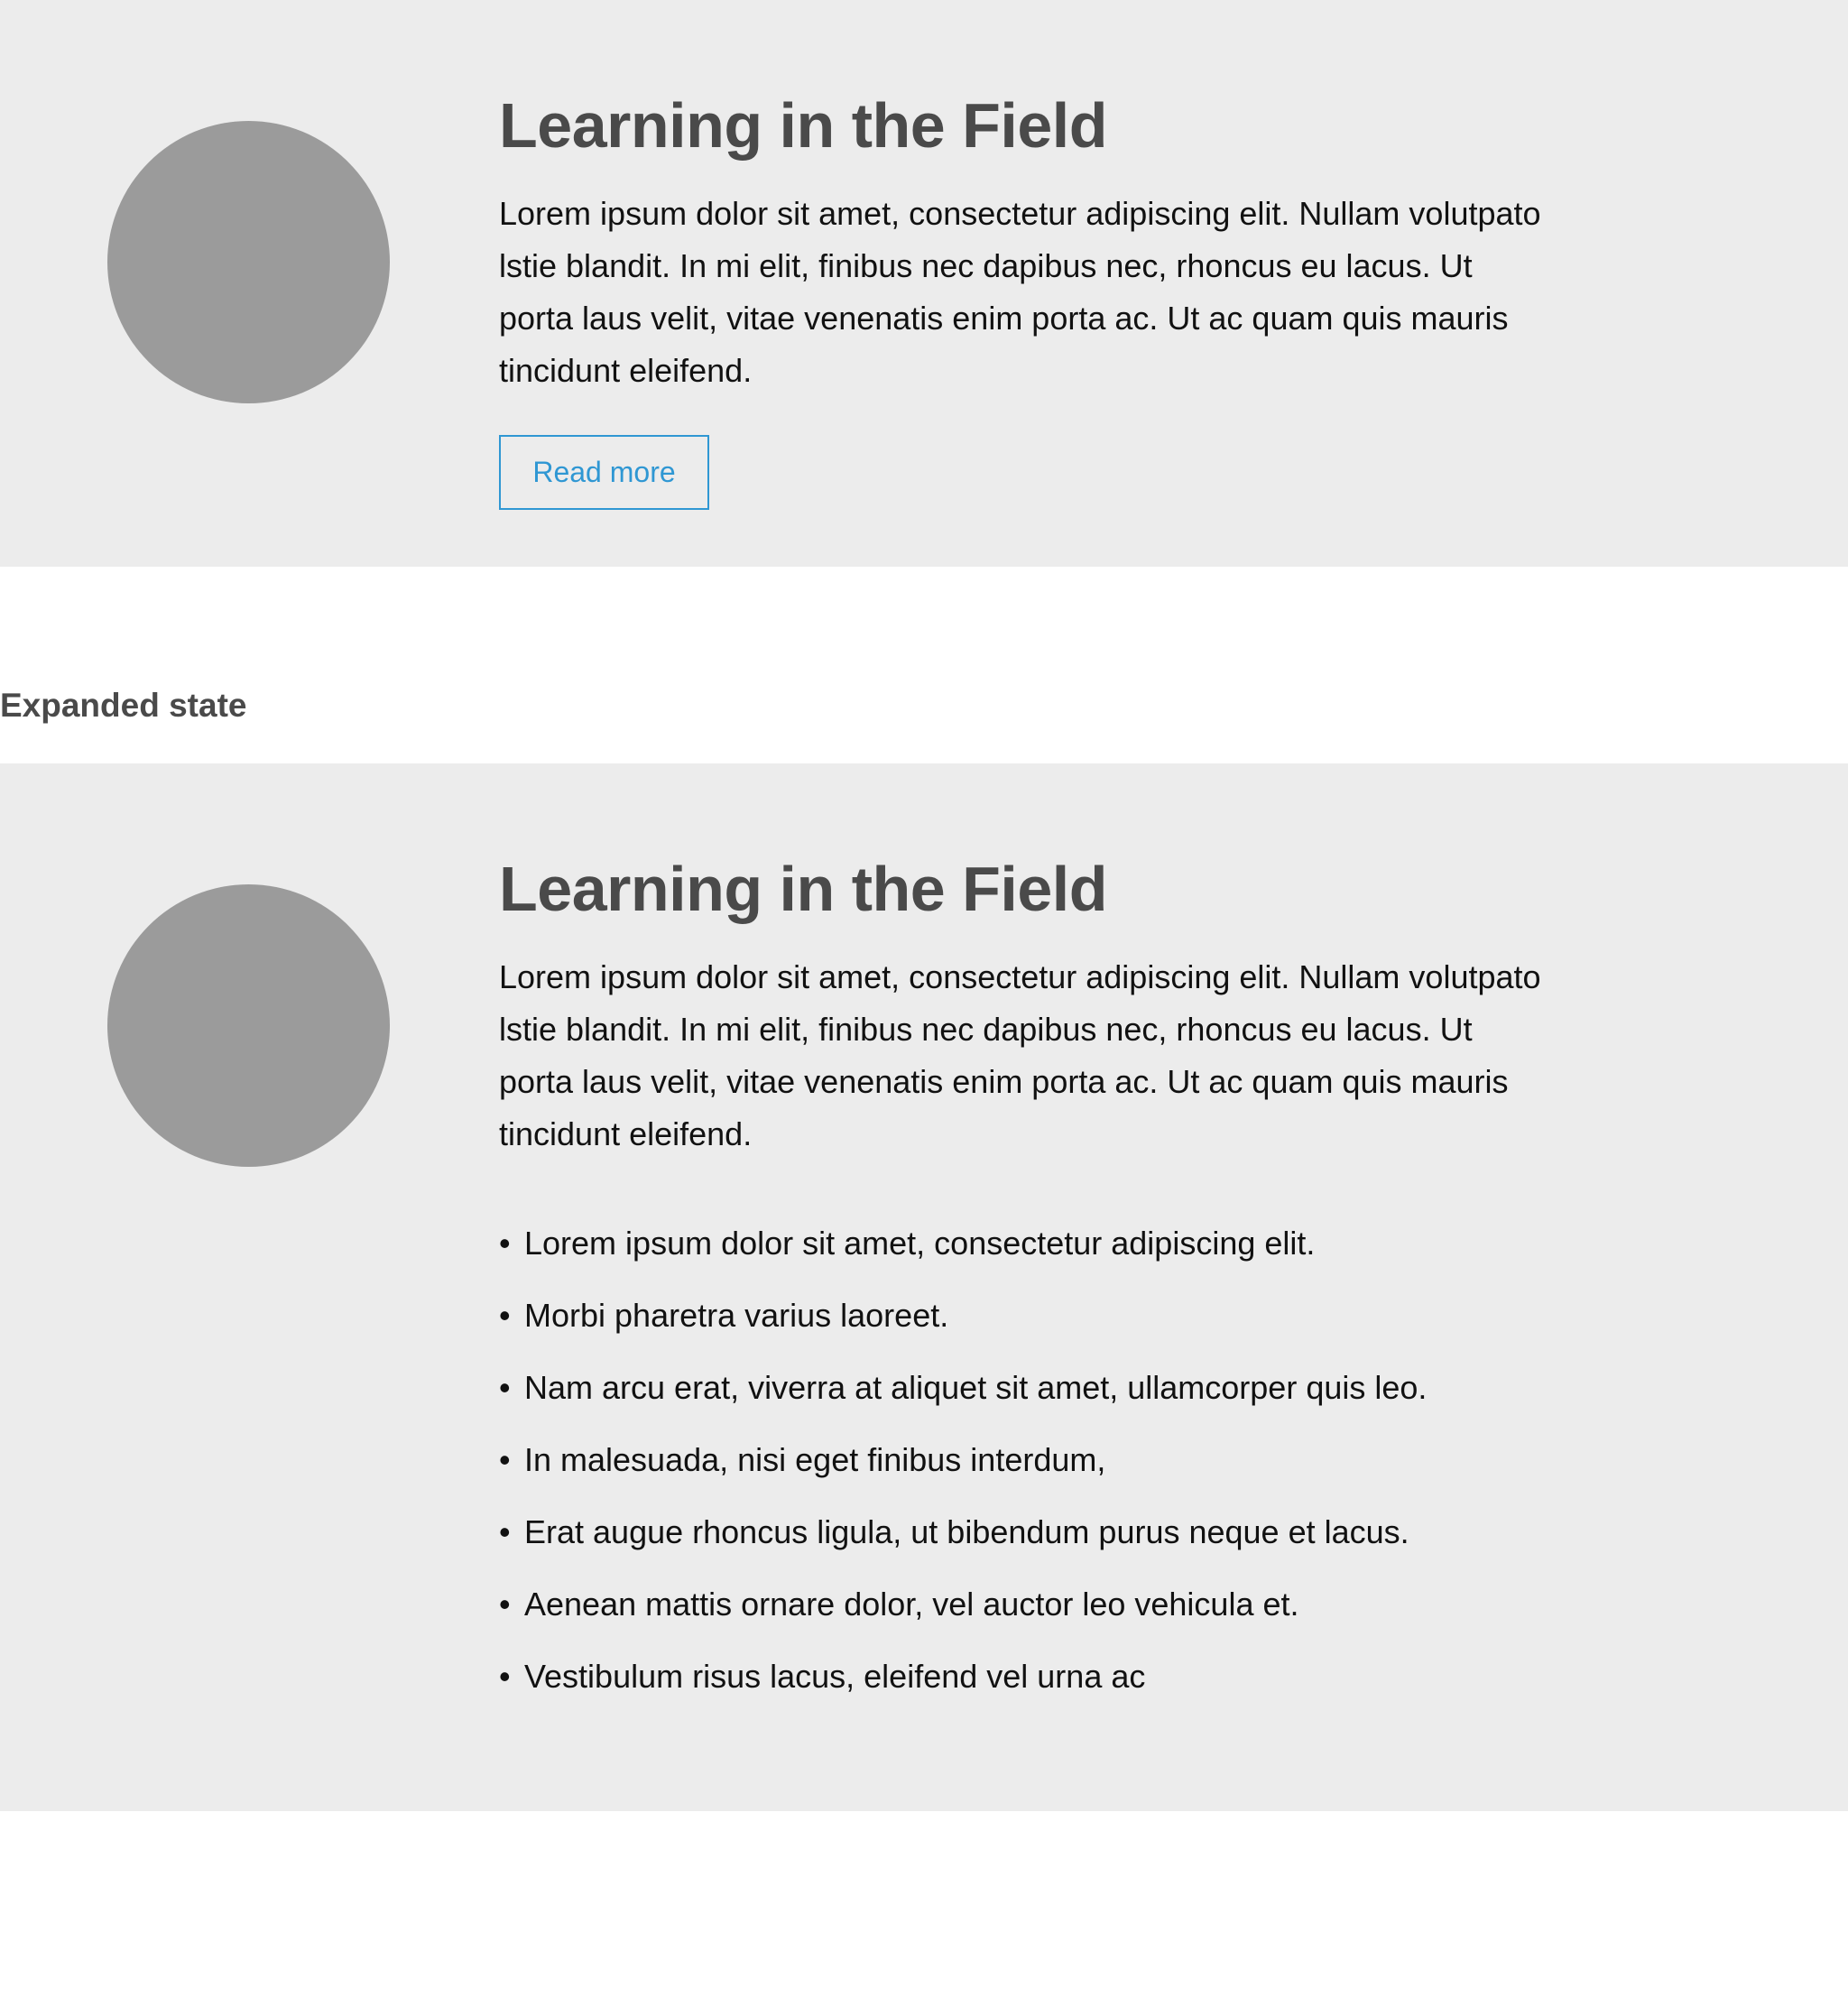  Describe the element at coordinates (1031, 1316) in the screenshot. I see `list-item: • Morbi pharetra varius laoreet.` at that location.